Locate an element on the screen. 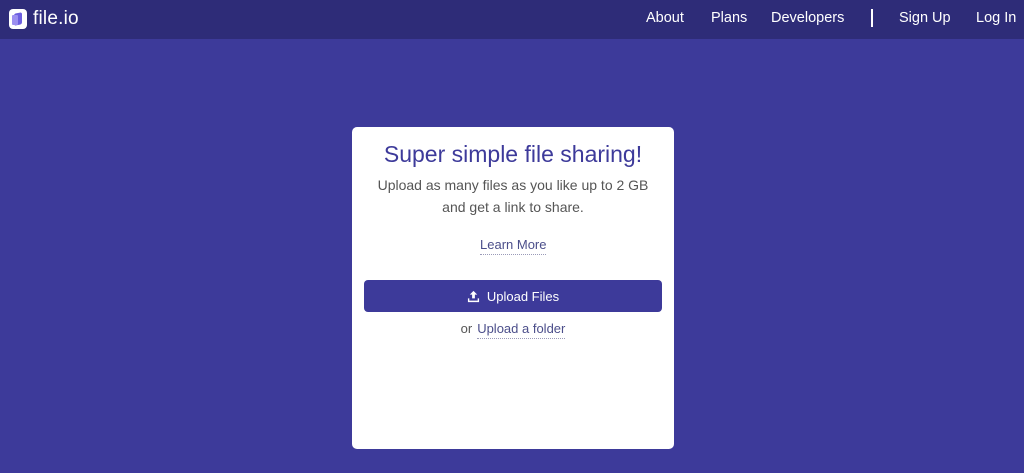 The width and height of the screenshot is (1024, 473). fileio-logo-icon is located at coordinates (18, 19).